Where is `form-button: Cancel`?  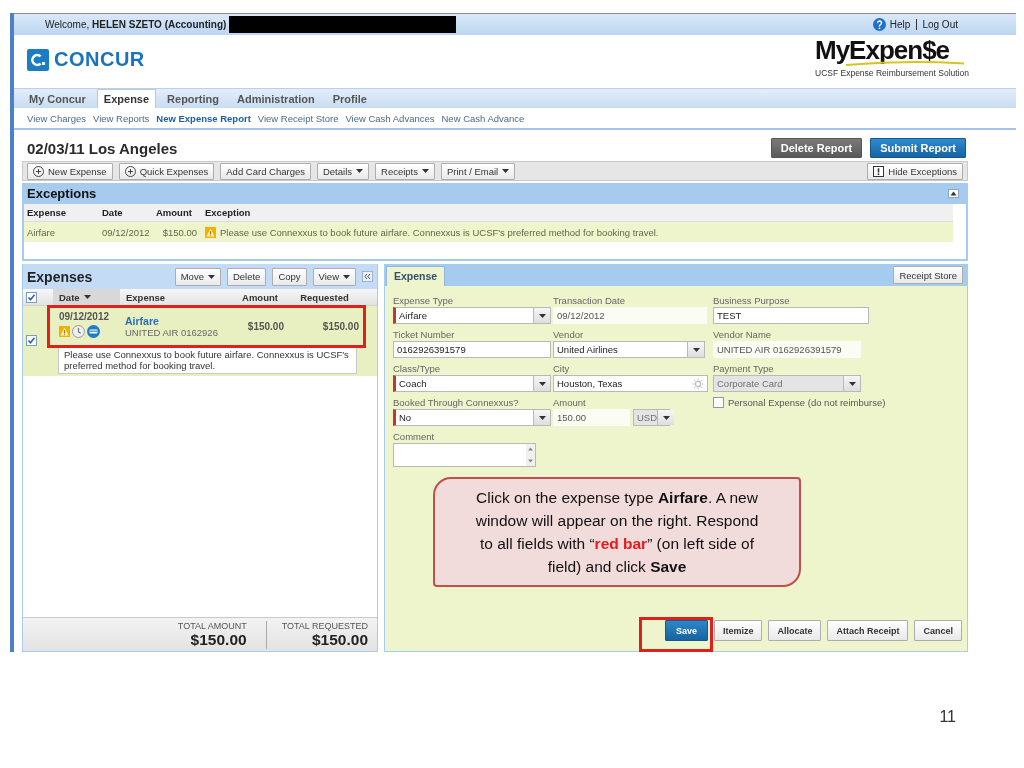
form-button: Cancel is located at coordinates (938, 630).